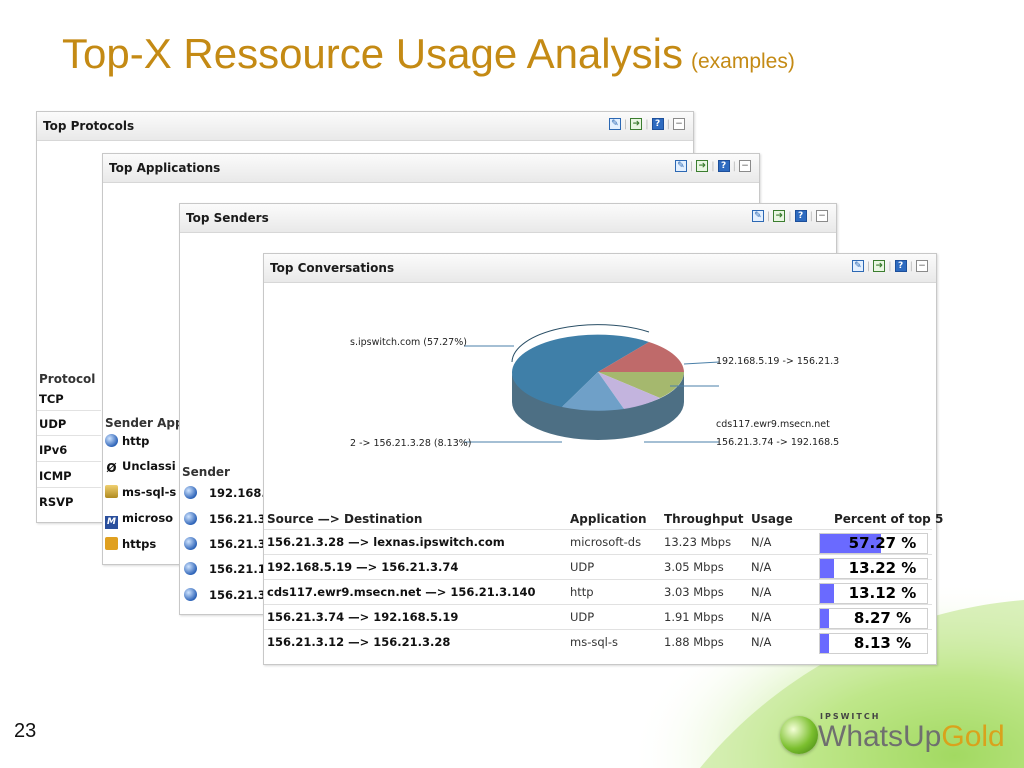  Describe the element at coordinates (882, 643) in the screenshot. I see `percent-label: 8.13 %` at that location.